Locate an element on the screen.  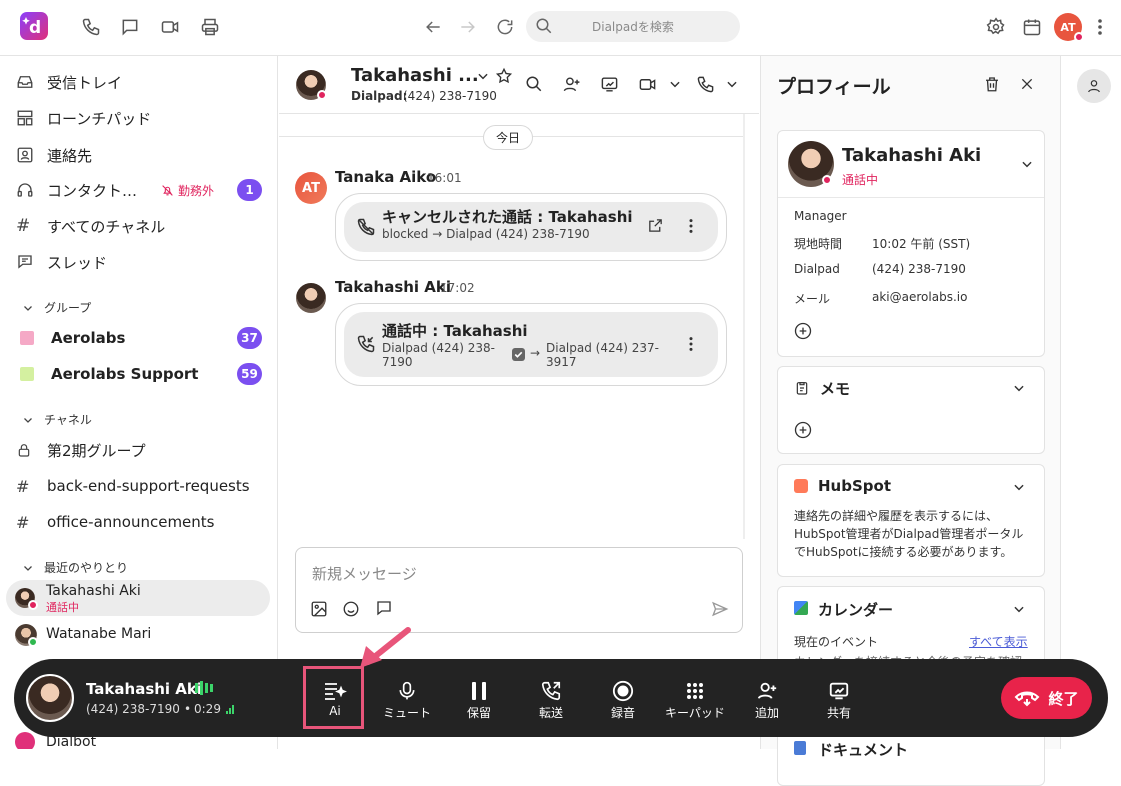
sidebar-item-group-aerolabs: Aerolabs 37 is located at coordinates (141, 338).